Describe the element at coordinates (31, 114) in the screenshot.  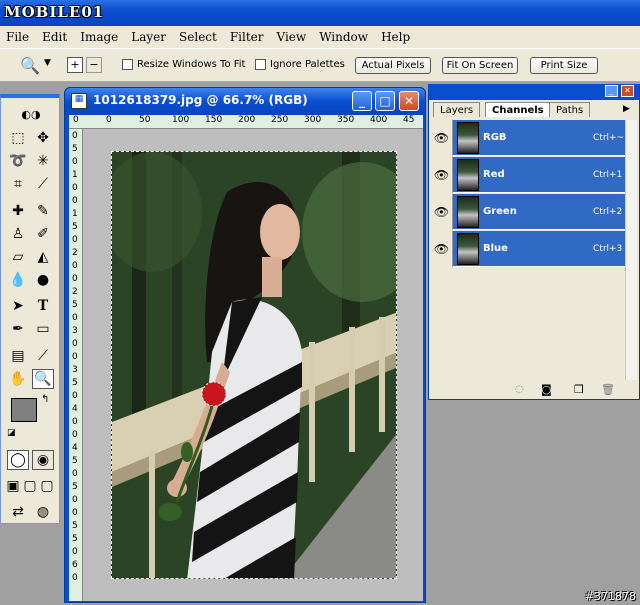
I see `photoshop-eye-logo-icon: ◐◑` at that location.